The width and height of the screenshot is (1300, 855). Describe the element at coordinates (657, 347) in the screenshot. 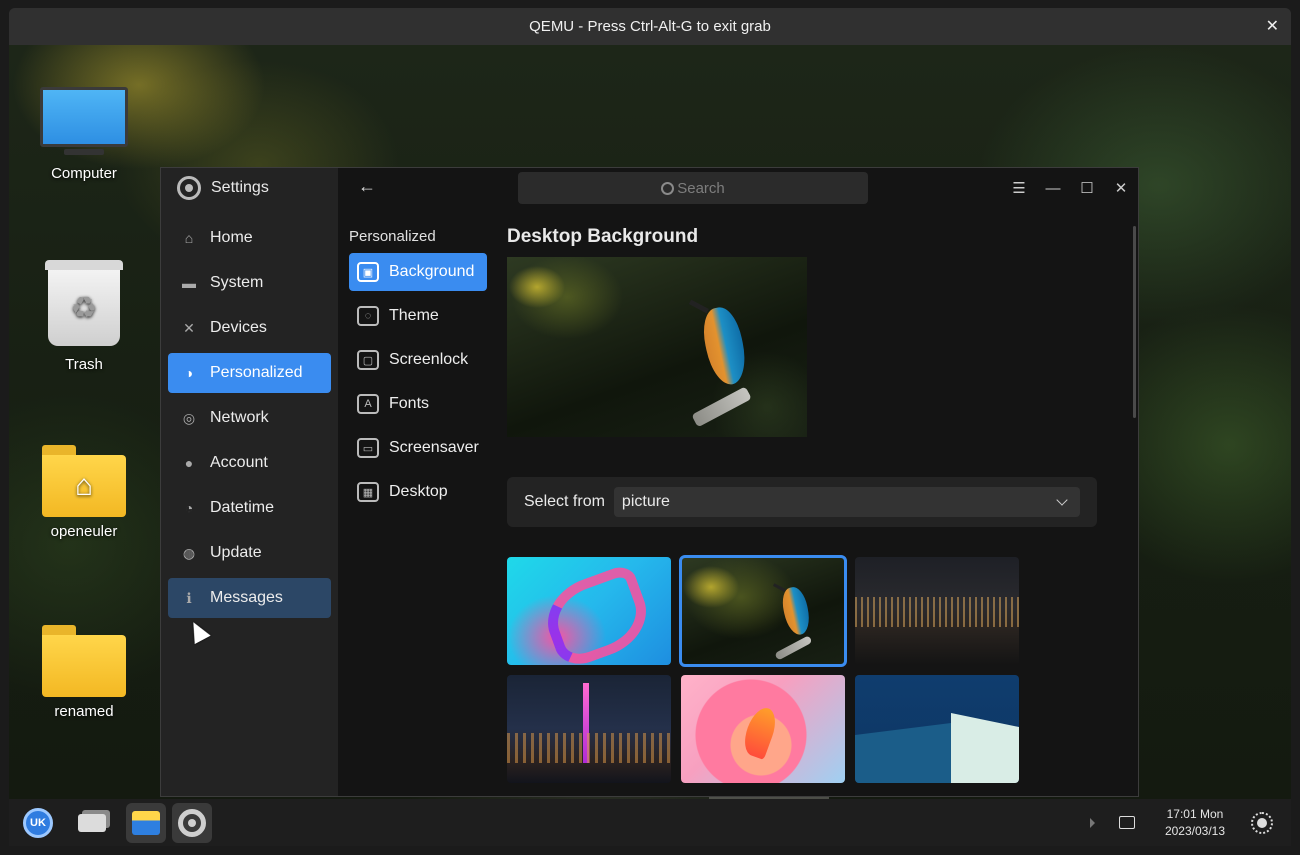

I see `background-preview` at that location.